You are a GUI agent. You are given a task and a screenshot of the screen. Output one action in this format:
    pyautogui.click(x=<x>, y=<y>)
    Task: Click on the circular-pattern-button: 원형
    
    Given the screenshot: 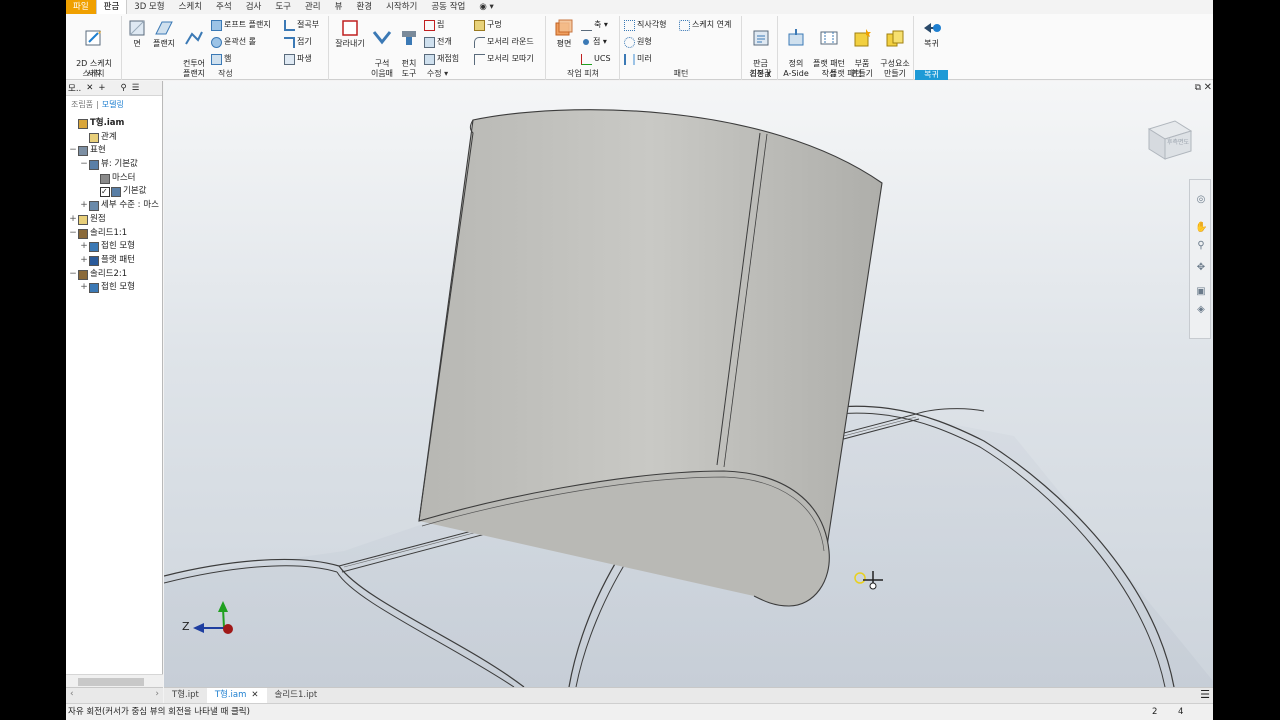 What is the action you would take?
    pyautogui.click(x=638, y=42)
    